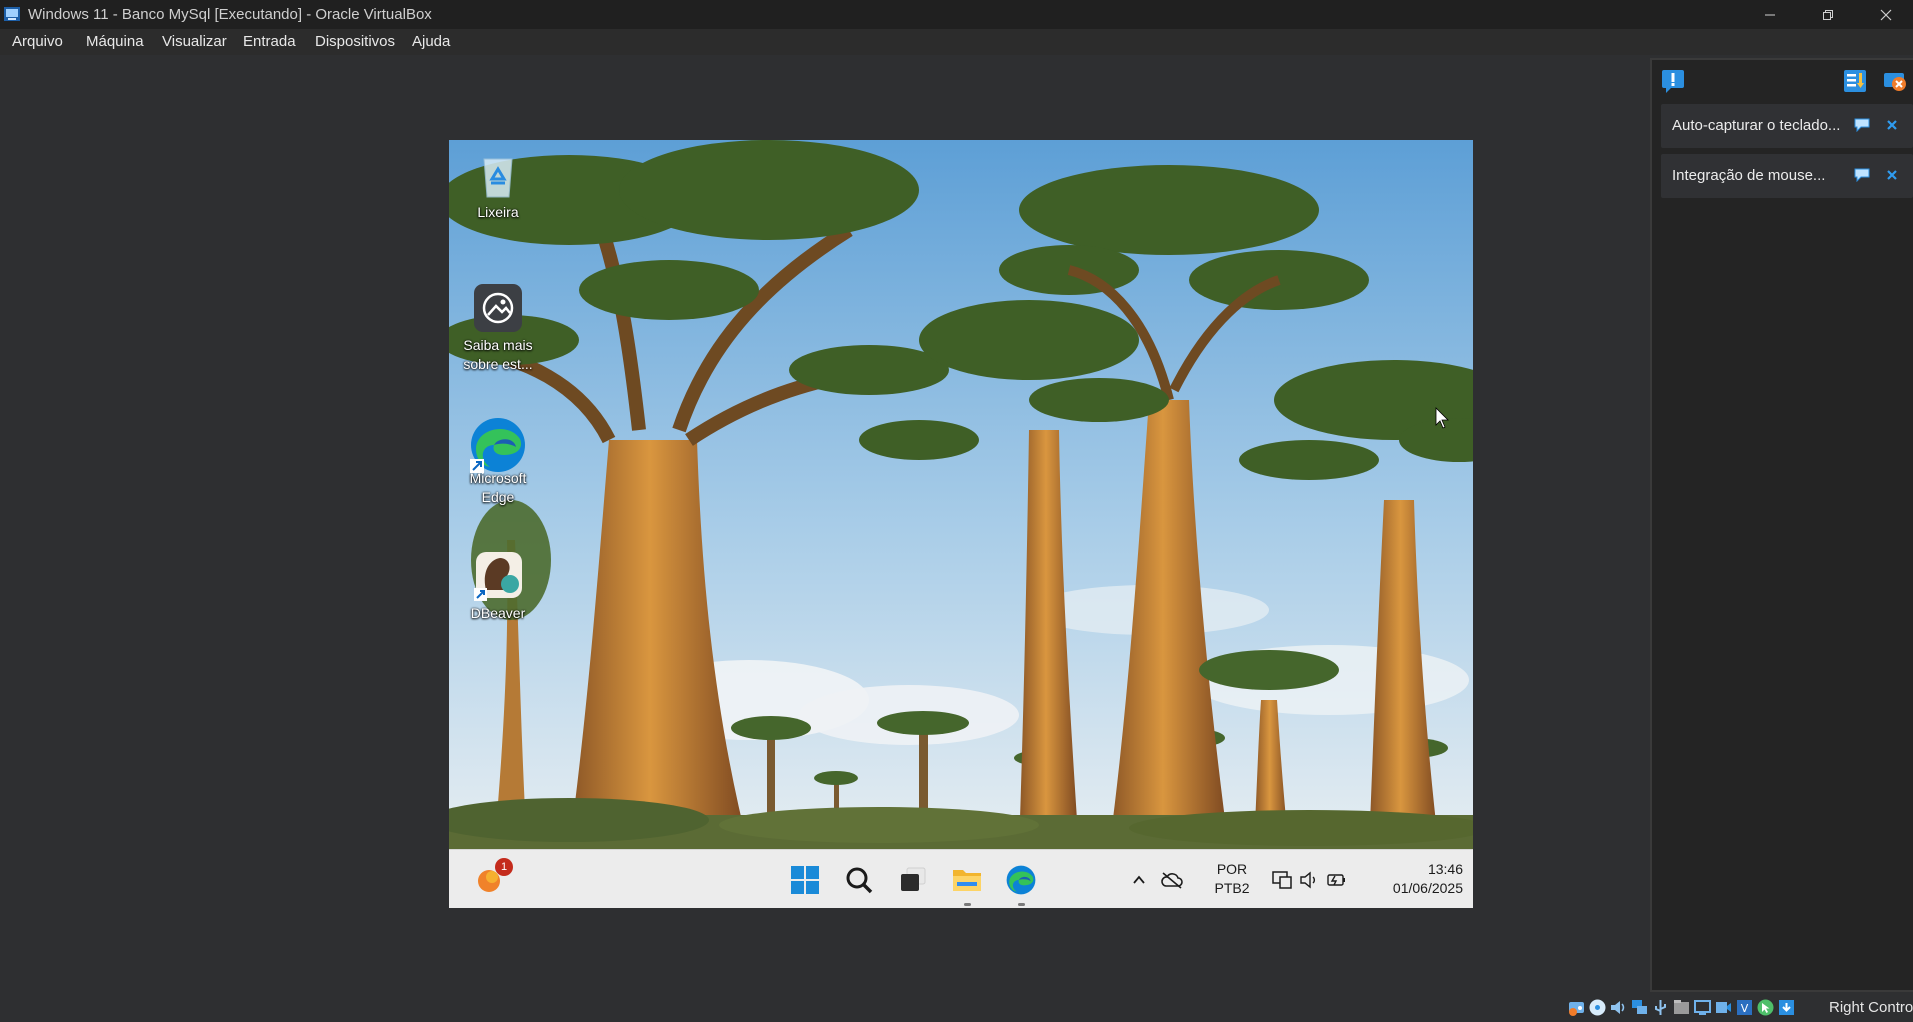  What do you see at coordinates (1894, 81) in the screenshot?
I see `clear-all-notifications-icon` at bounding box center [1894, 81].